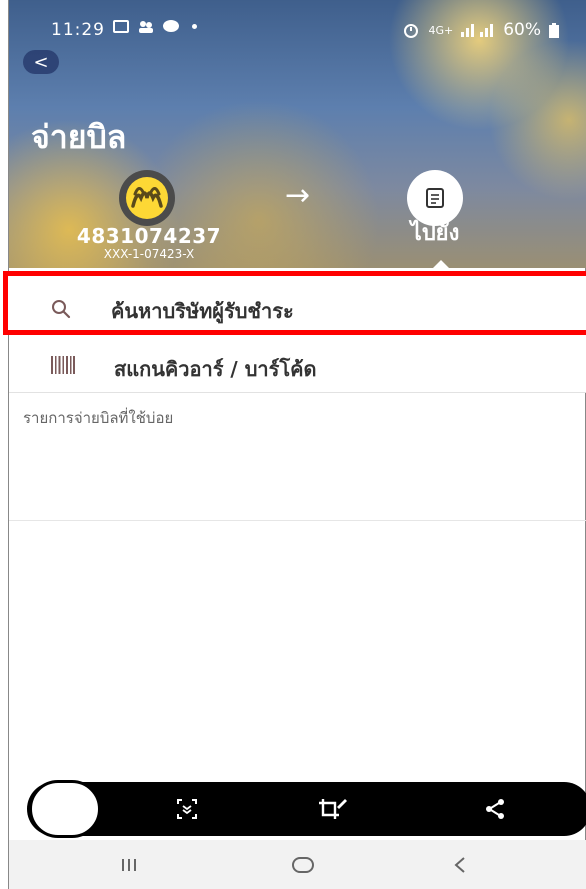  What do you see at coordinates (63, 365) in the screenshot?
I see `barcode-icon` at bounding box center [63, 365].